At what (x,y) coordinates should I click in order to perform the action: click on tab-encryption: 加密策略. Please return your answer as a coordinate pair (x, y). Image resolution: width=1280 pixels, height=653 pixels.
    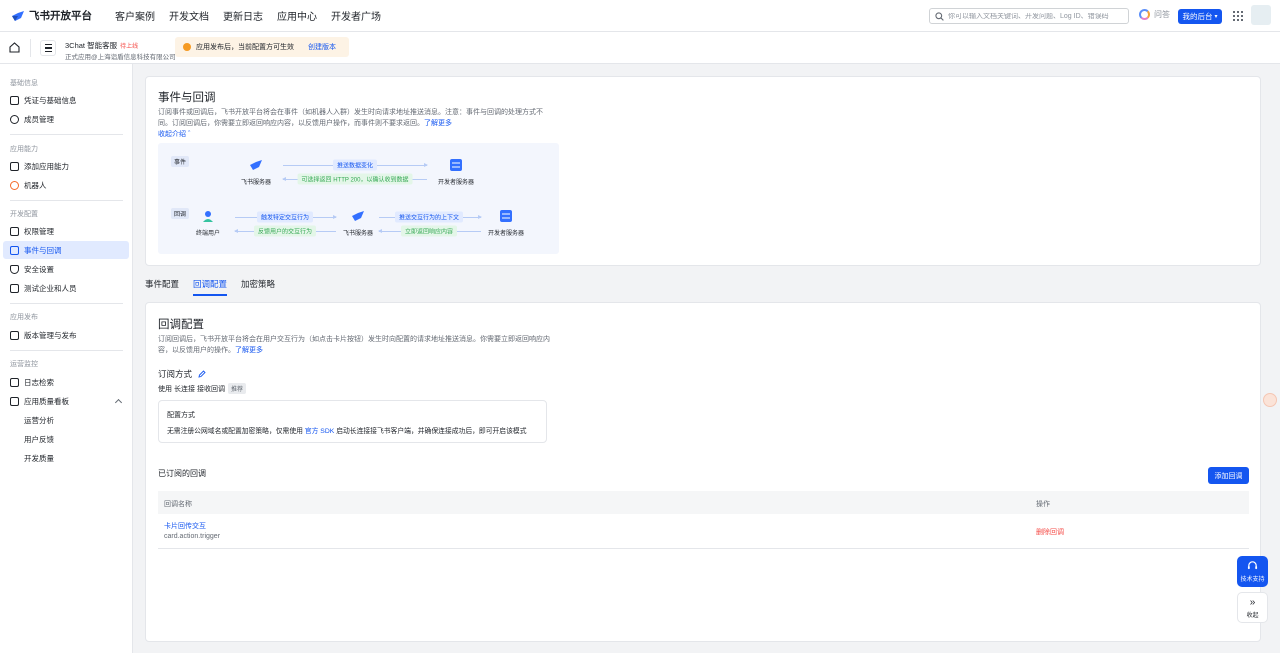
    Looking at the image, I should click on (258, 287).